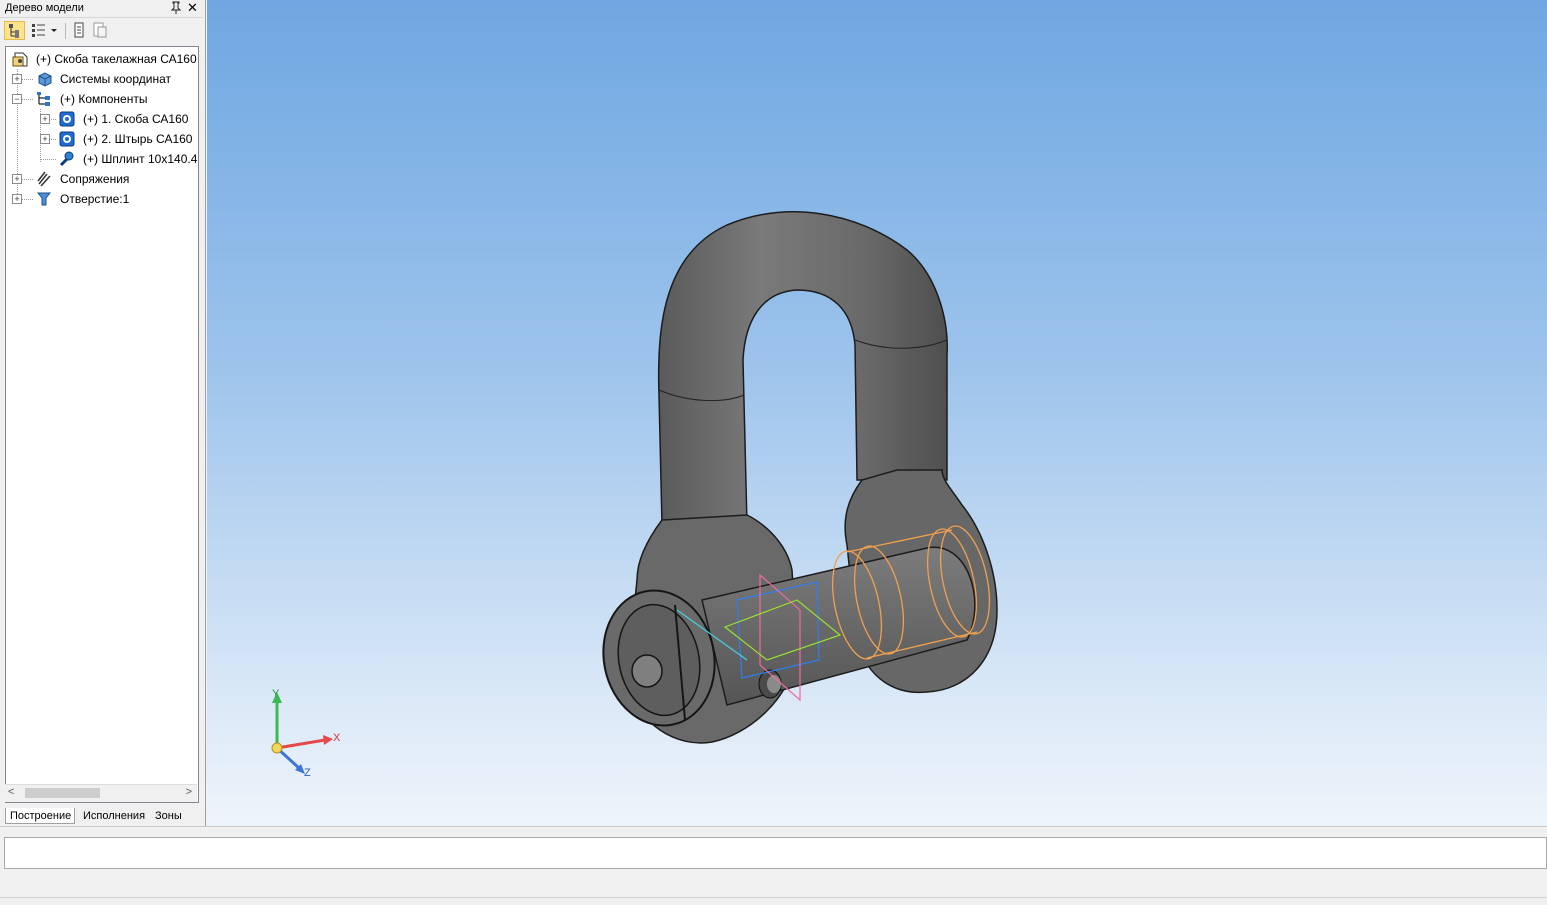 This screenshot has width=1547, height=905. Describe the element at coordinates (647, 671) in the screenshot. I see `pin-head-hole` at that location.